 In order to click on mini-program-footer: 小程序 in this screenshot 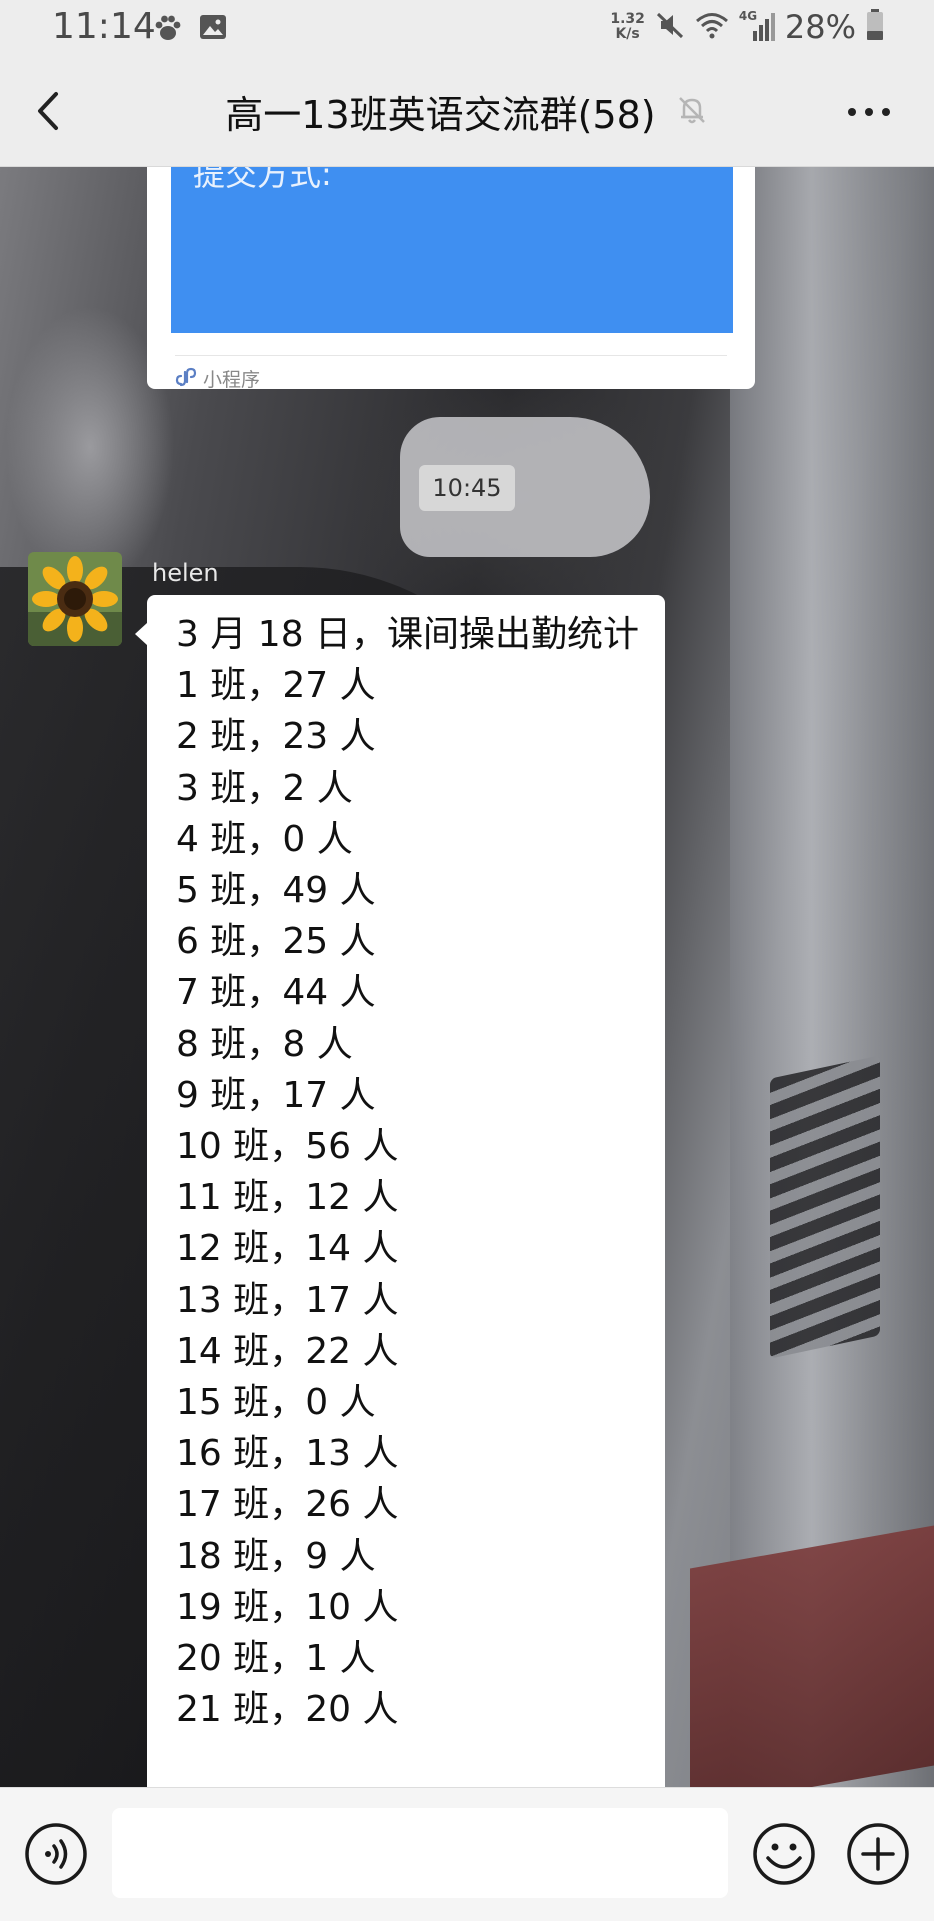, I will do `click(217, 378)`.